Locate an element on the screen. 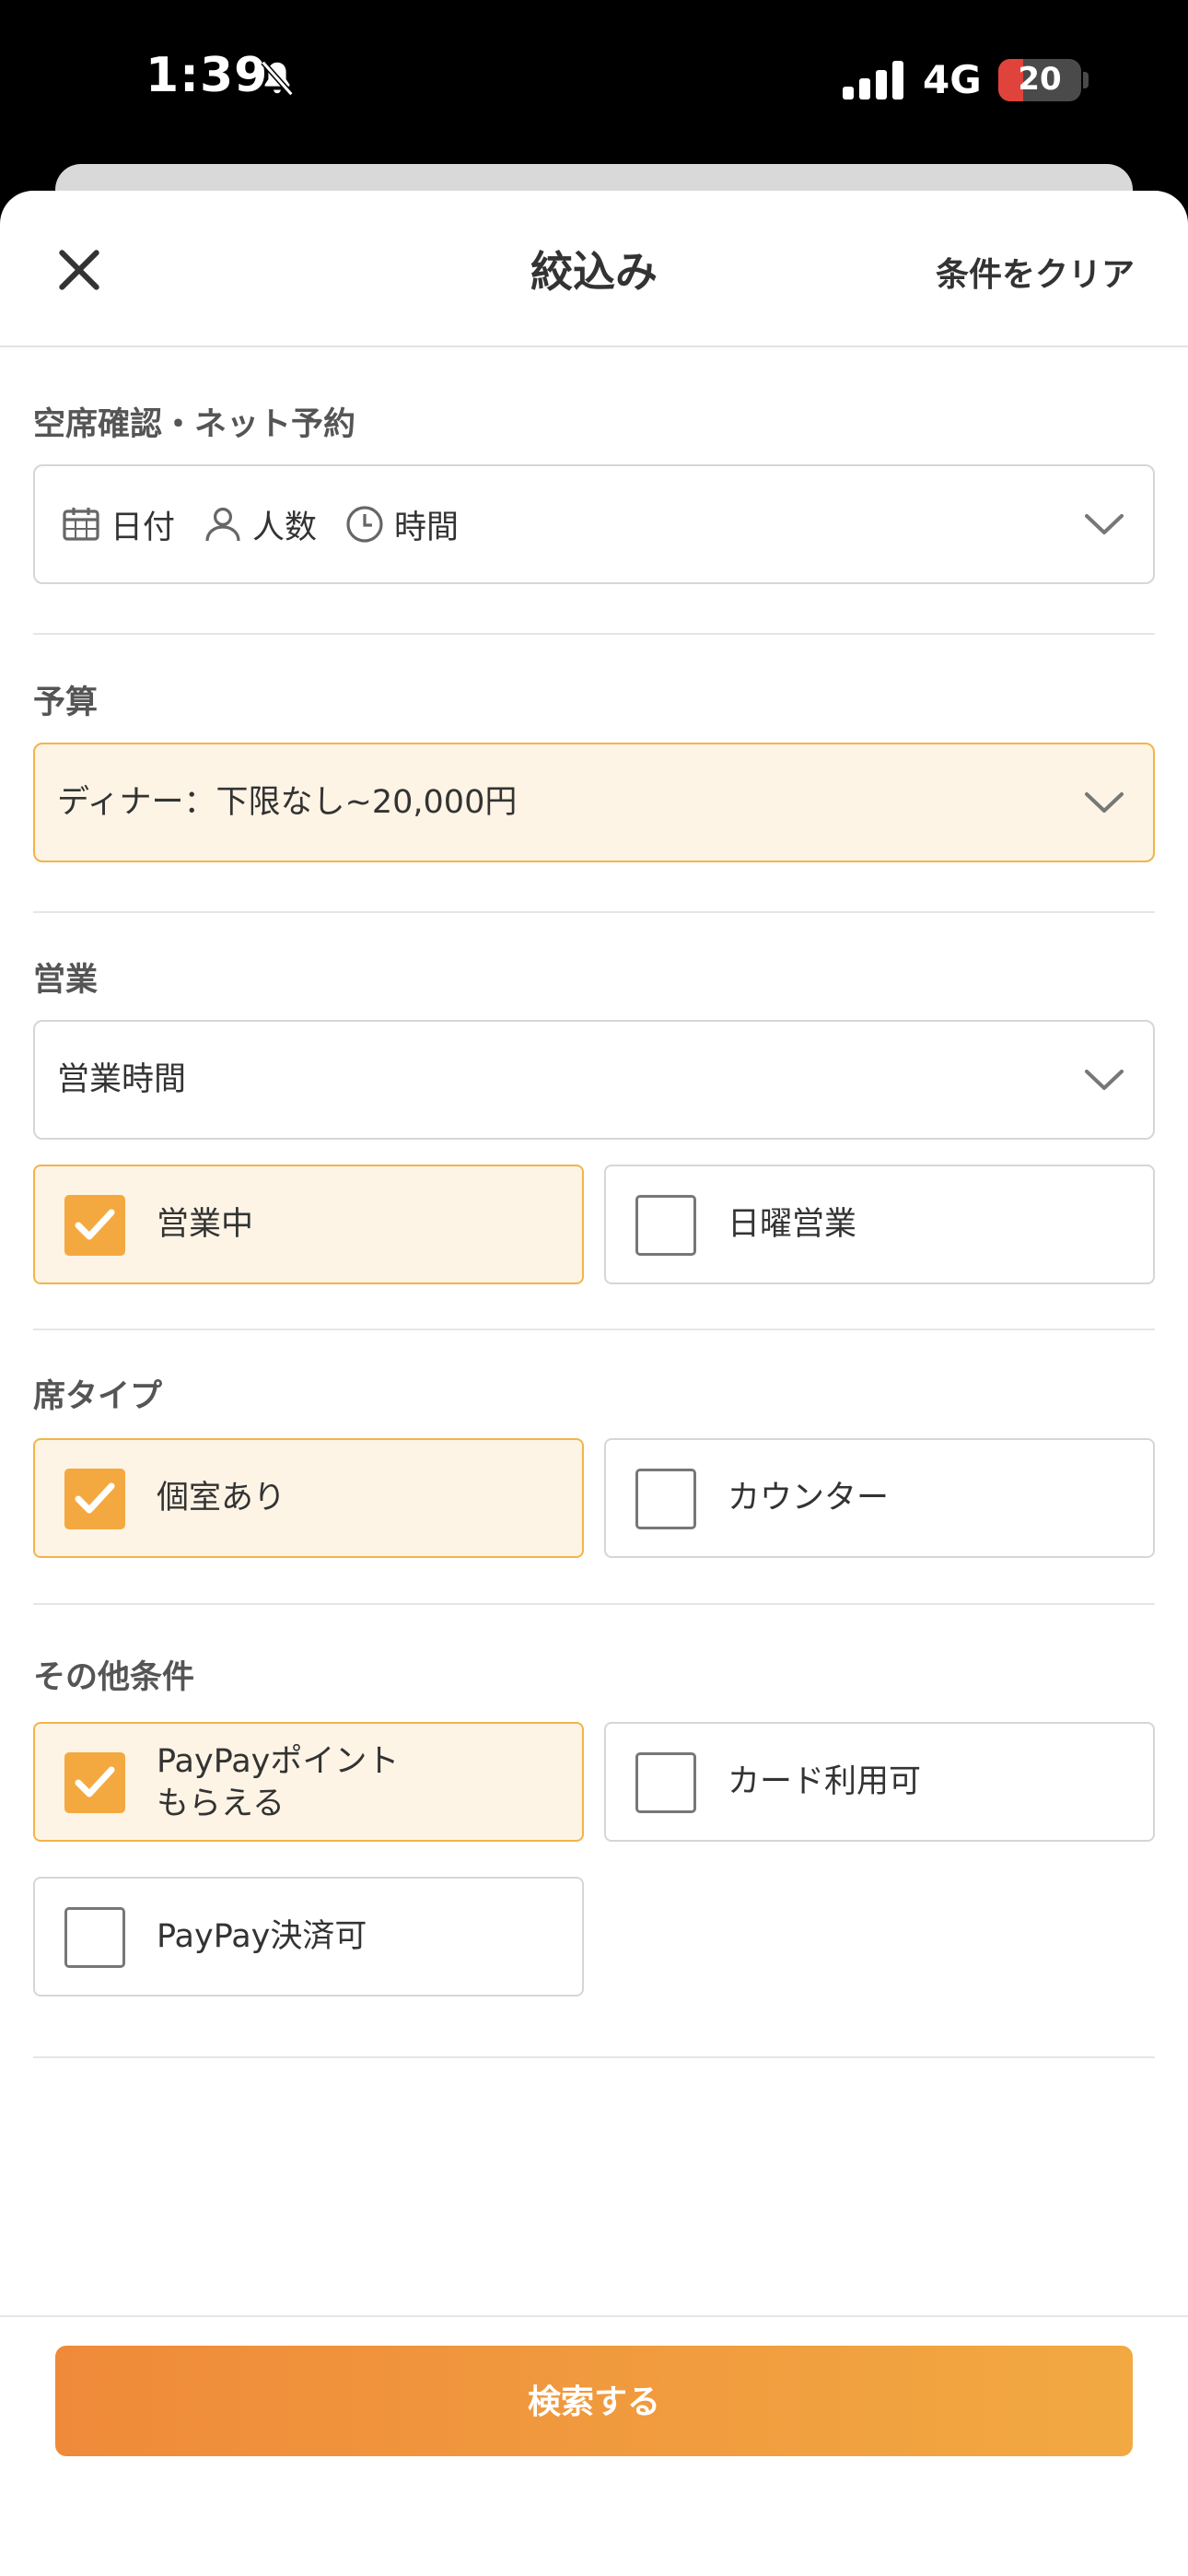  clock-icon is located at coordinates (364, 524).